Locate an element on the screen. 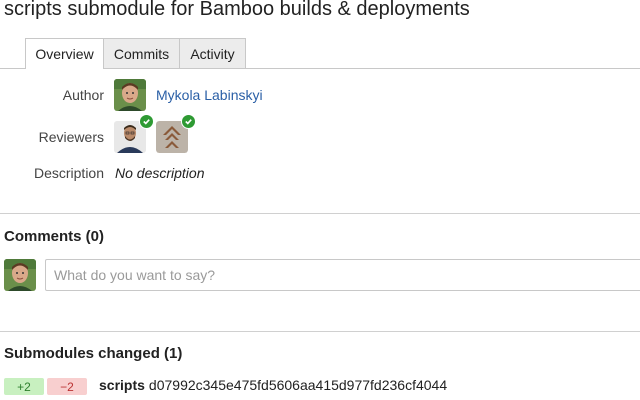  current-user-avatar is located at coordinates (20, 275).